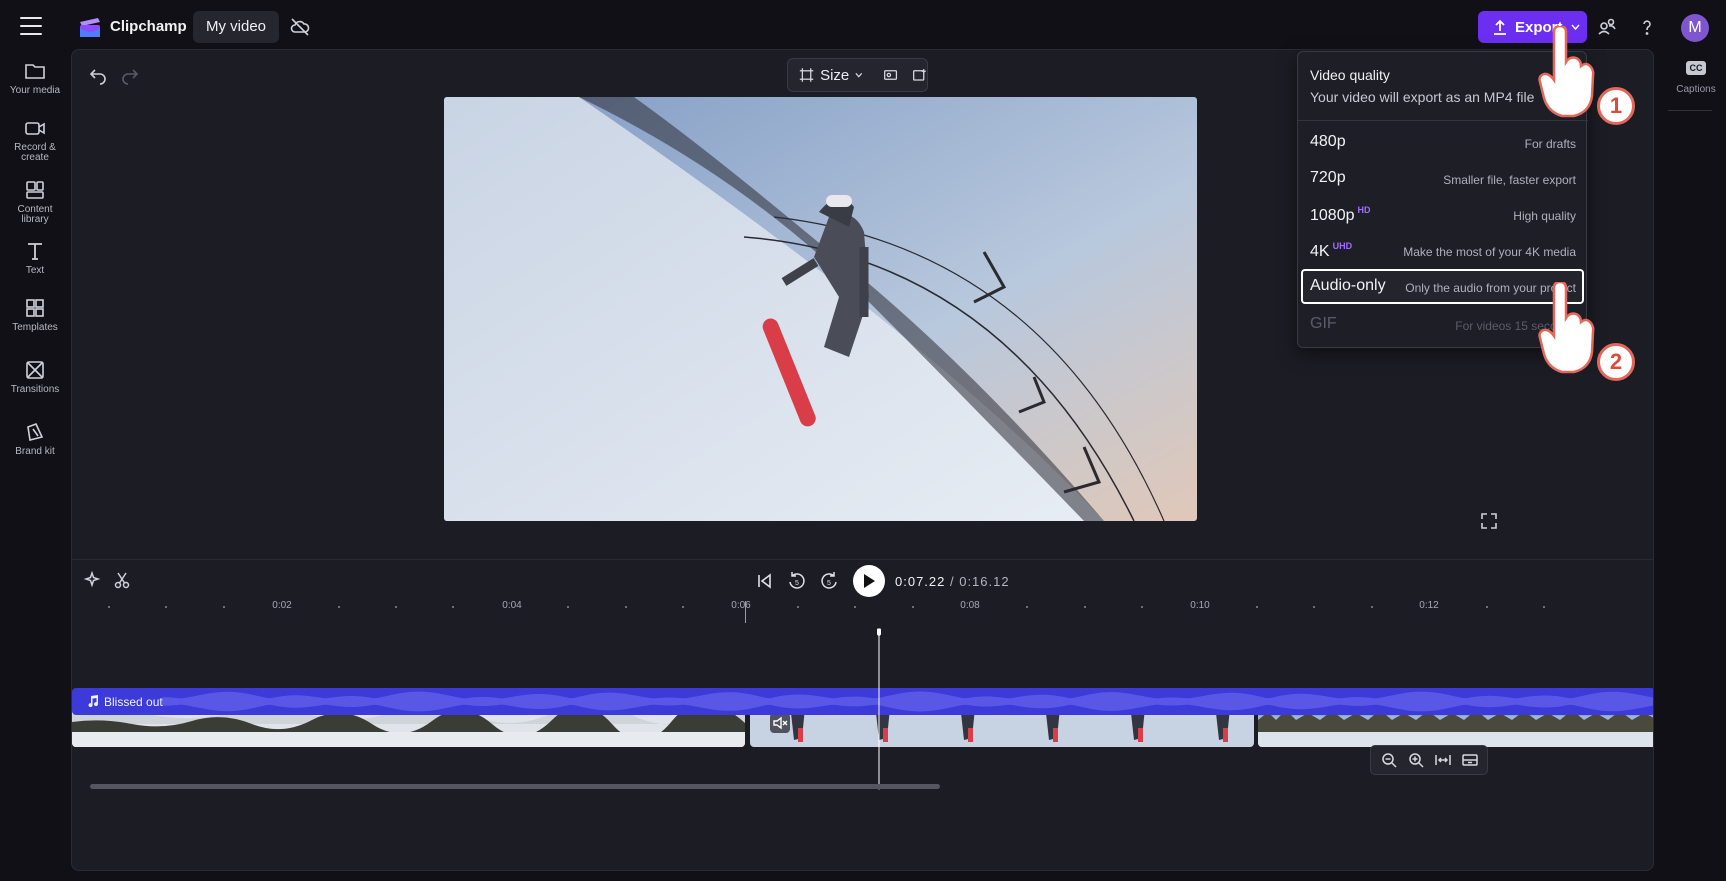  What do you see at coordinates (1489, 252) in the screenshot?
I see `quality-description: Make the most of your 4K media` at bounding box center [1489, 252].